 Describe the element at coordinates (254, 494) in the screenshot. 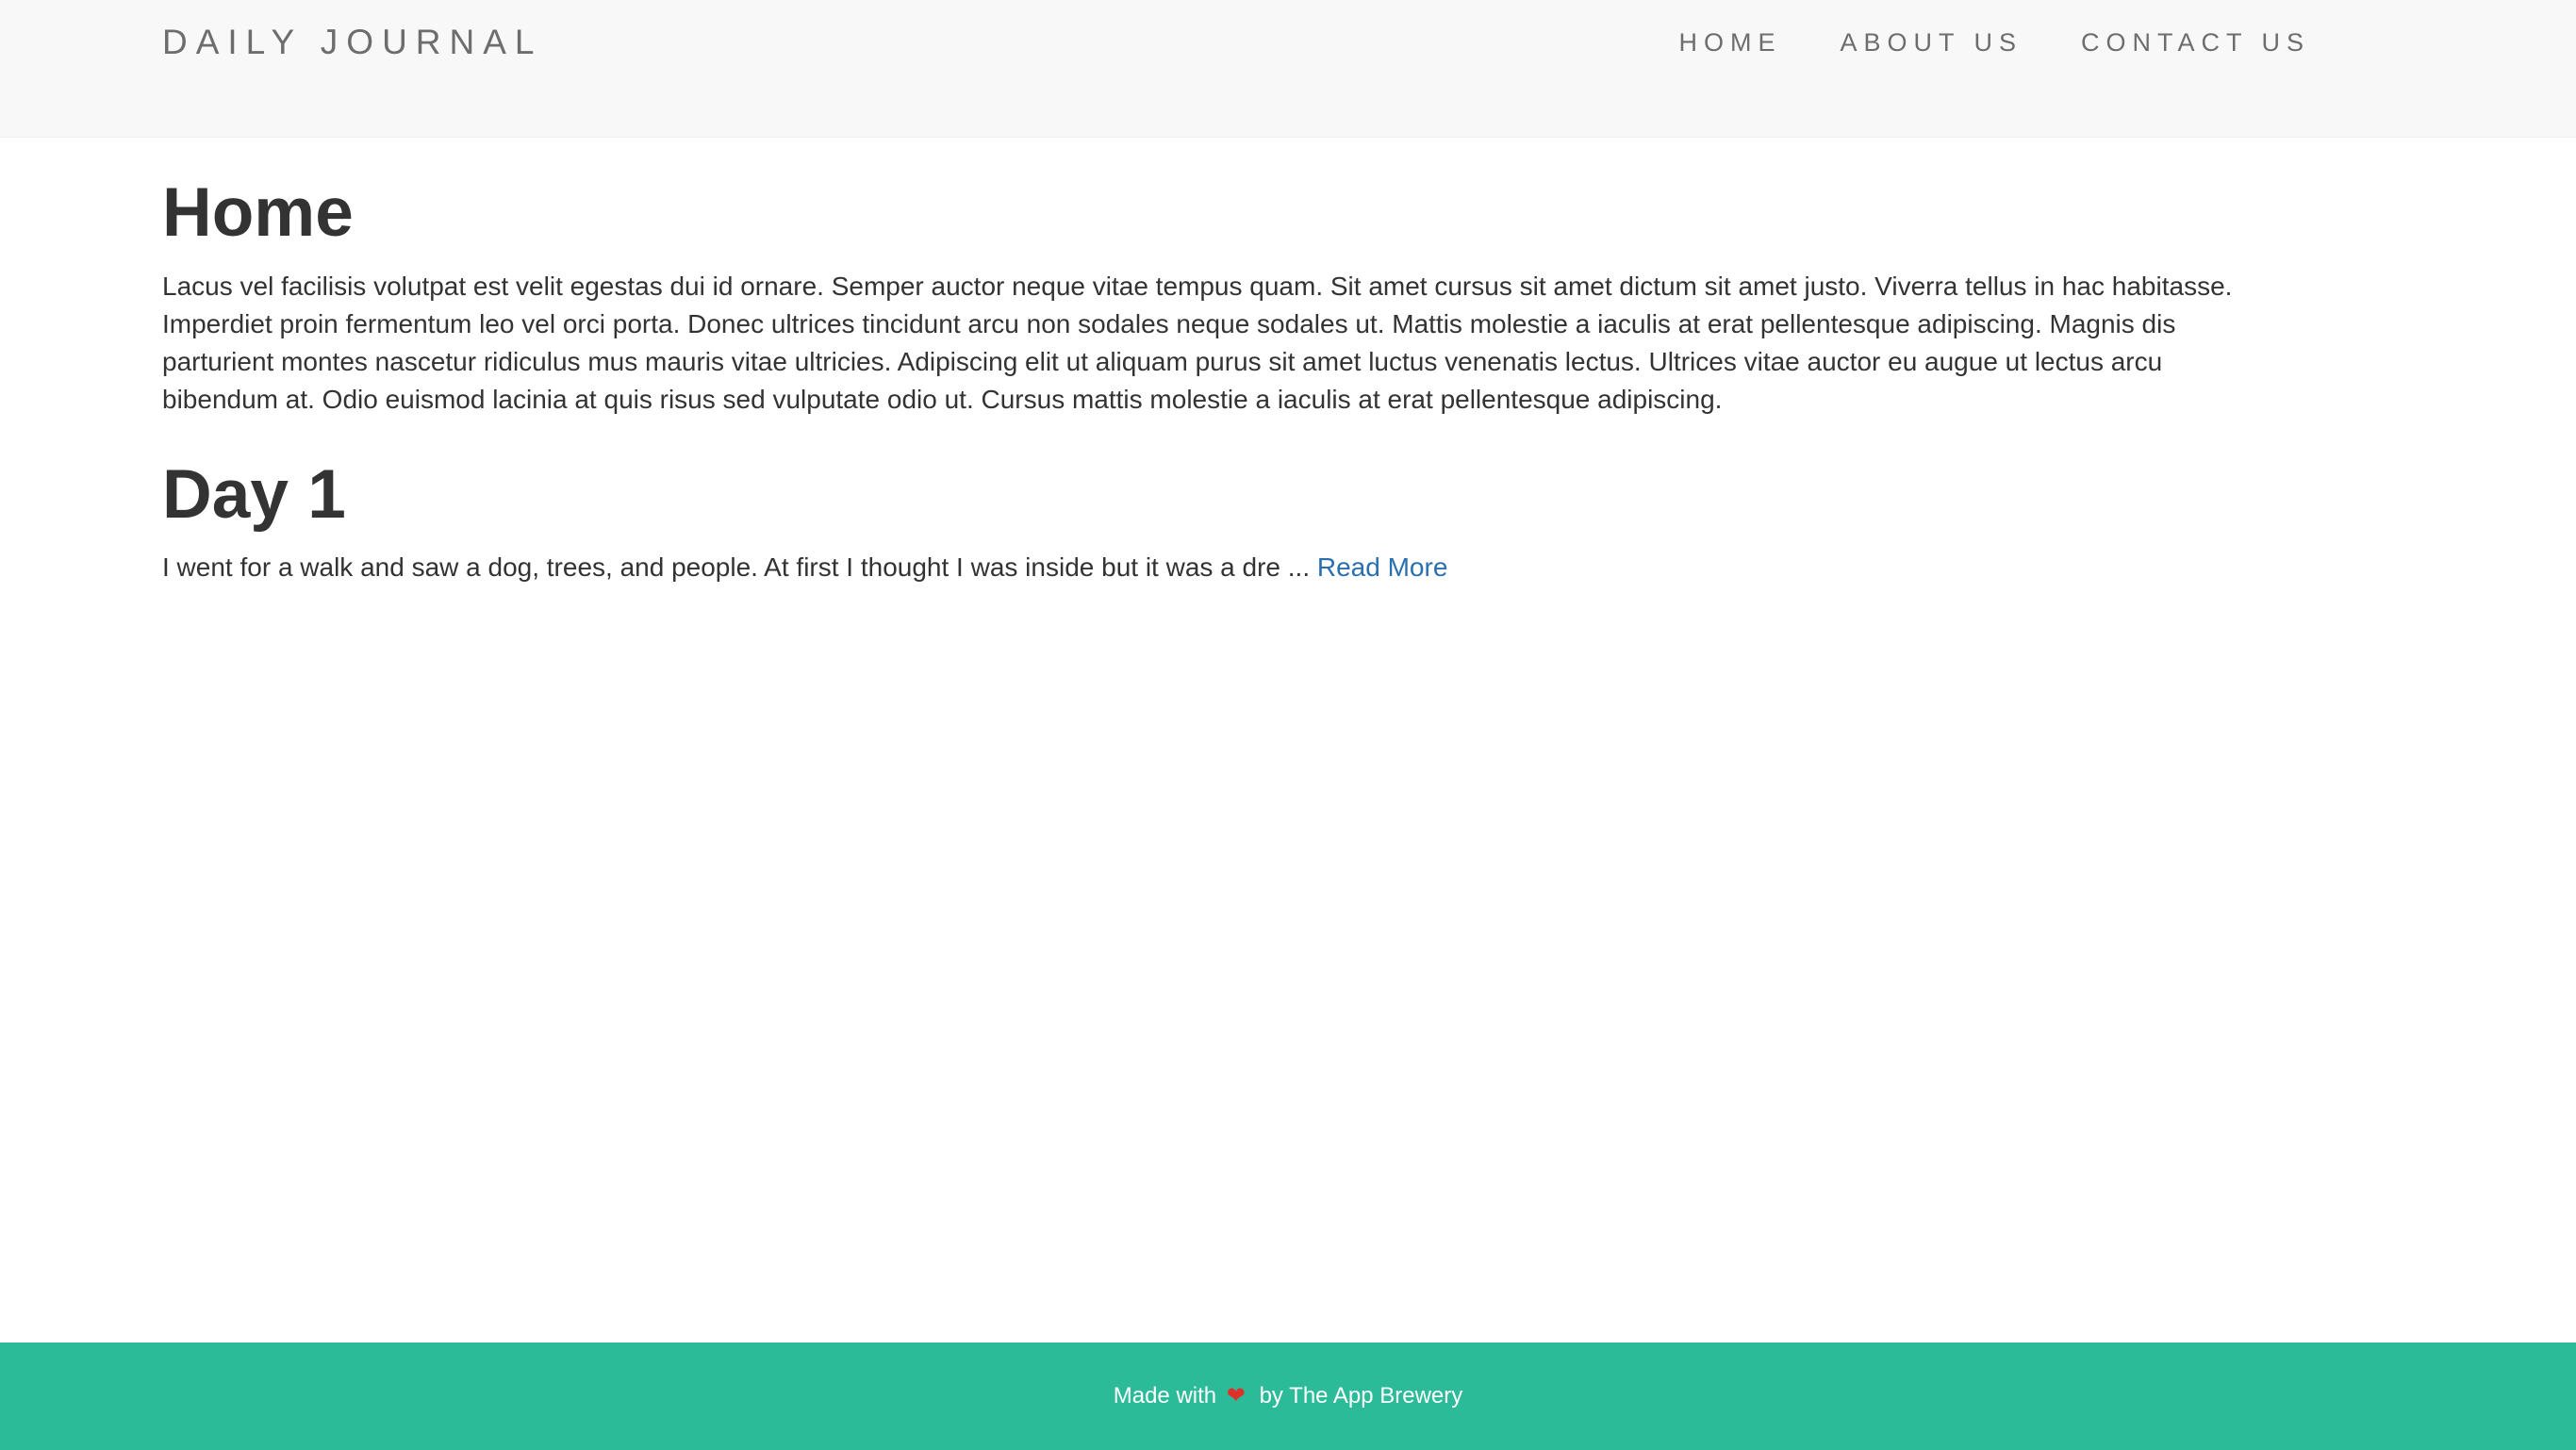

I see `post-title: Day 1` at that location.